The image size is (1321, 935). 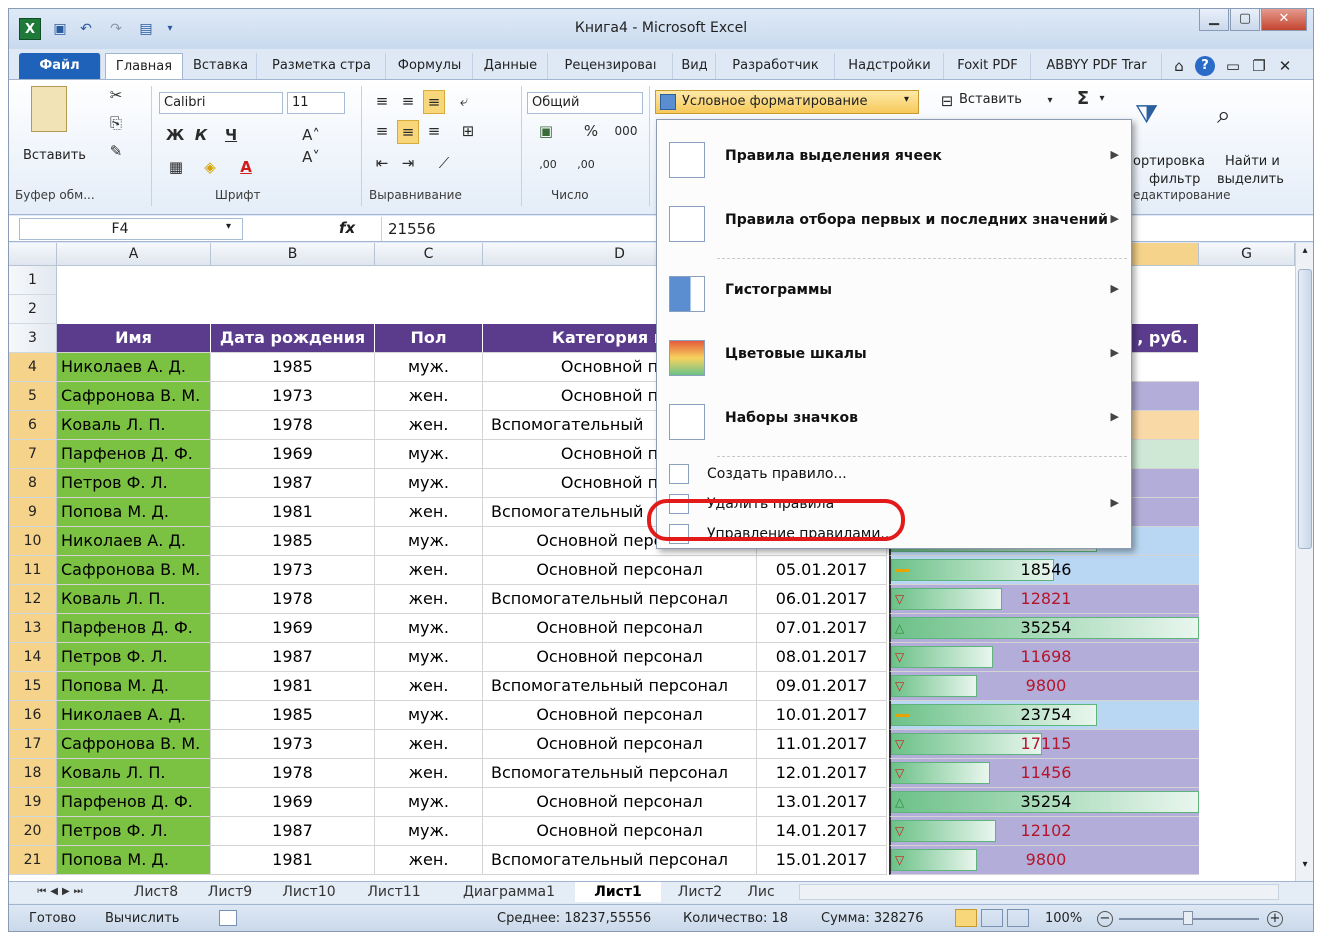 I want to click on sheet-tab-active: Лист1, so click(x=618, y=892).